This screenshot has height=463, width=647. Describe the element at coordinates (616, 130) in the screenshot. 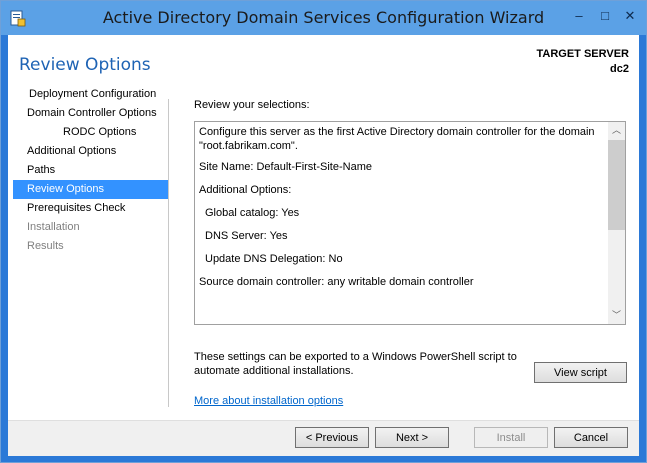

I see `scroll-up-icon: ︿` at that location.